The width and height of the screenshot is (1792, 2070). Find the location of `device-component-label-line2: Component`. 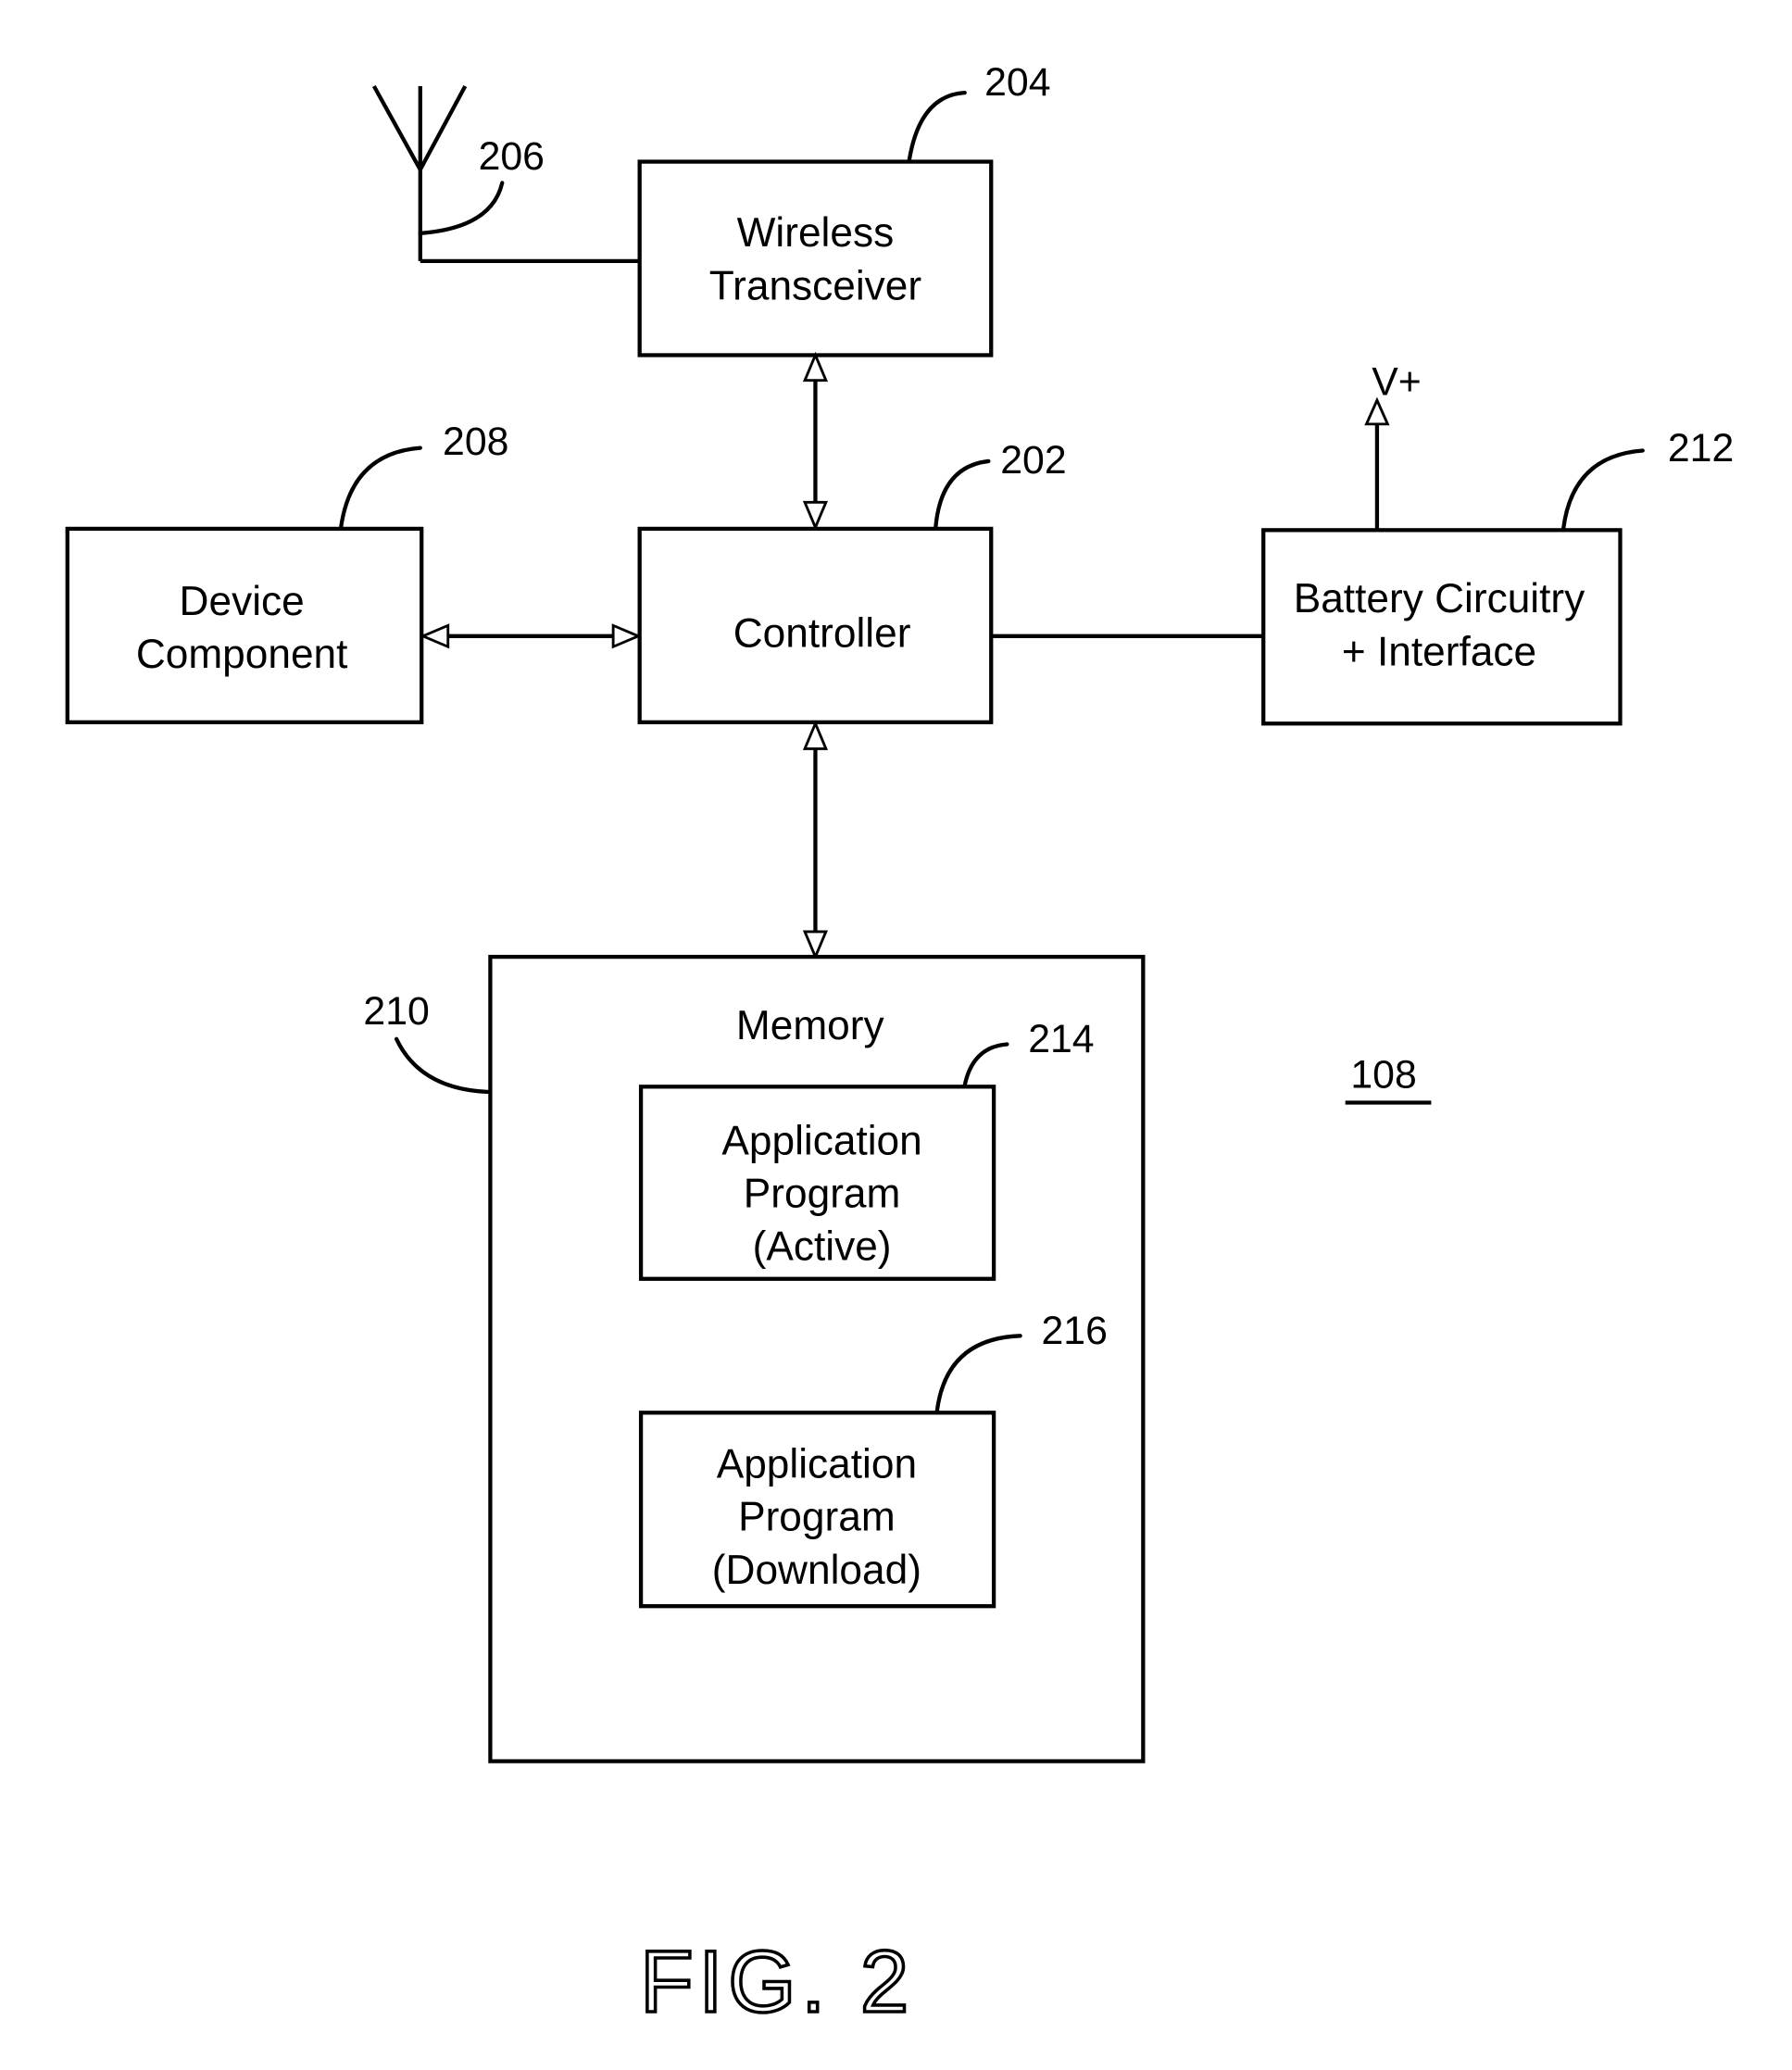

device-component-label-line2: Component is located at coordinates (242, 654).